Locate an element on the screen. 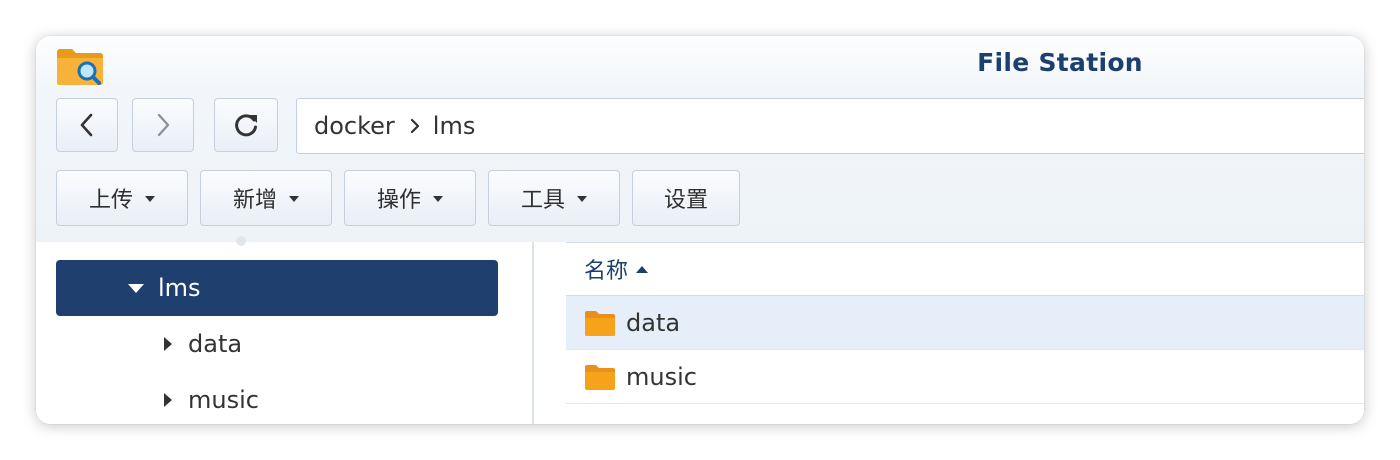 The image size is (1400, 460). expand-triangle-down-icon is located at coordinates (136, 288).